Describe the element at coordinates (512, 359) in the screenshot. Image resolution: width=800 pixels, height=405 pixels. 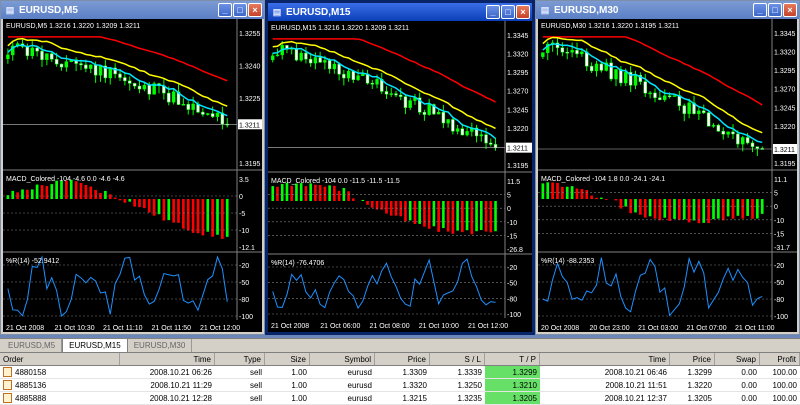
I see `col-tp: T / P` at that location.